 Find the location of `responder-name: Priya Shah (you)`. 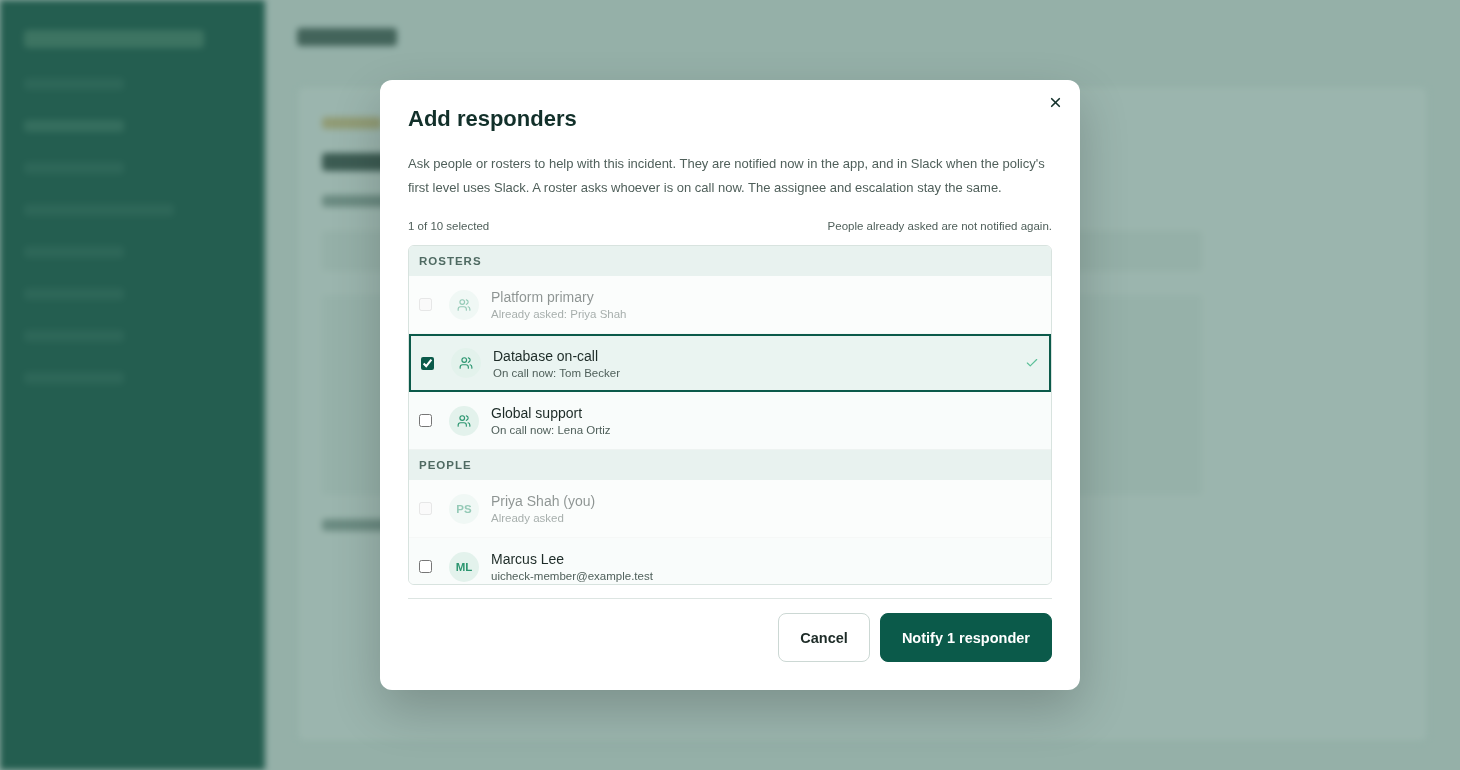

responder-name: Priya Shah (you) is located at coordinates (544, 501).